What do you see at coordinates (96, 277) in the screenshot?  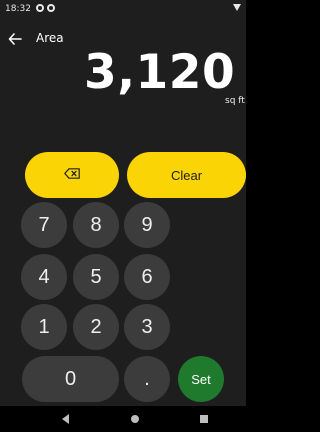 I see `key-5: 5` at bounding box center [96, 277].